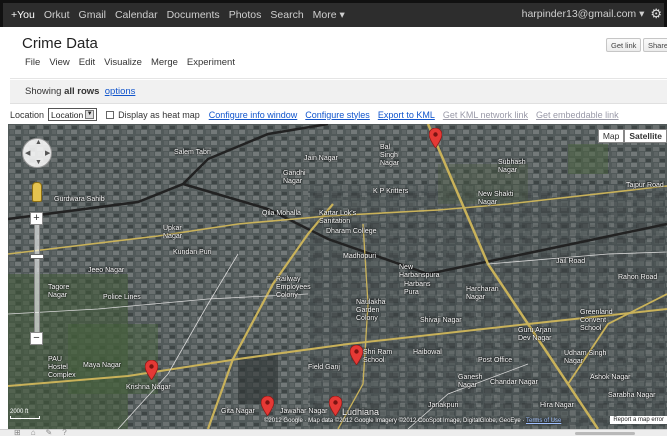 This screenshot has height=436, width=667. I want to click on menu-view: View, so click(59, 62).